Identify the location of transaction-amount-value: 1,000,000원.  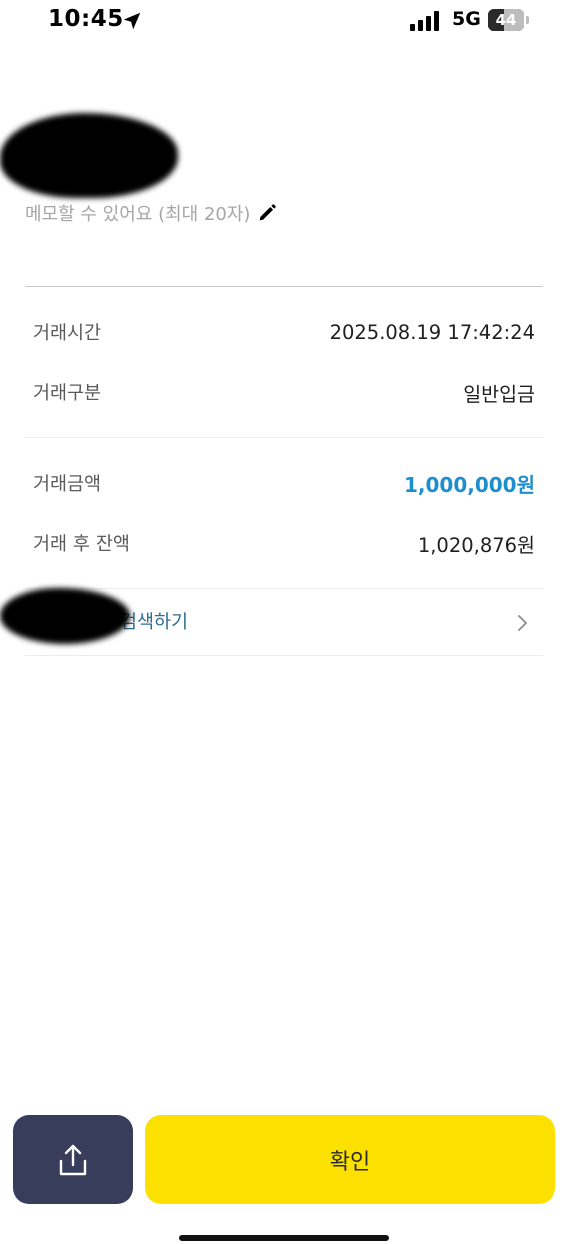
(469, 484).